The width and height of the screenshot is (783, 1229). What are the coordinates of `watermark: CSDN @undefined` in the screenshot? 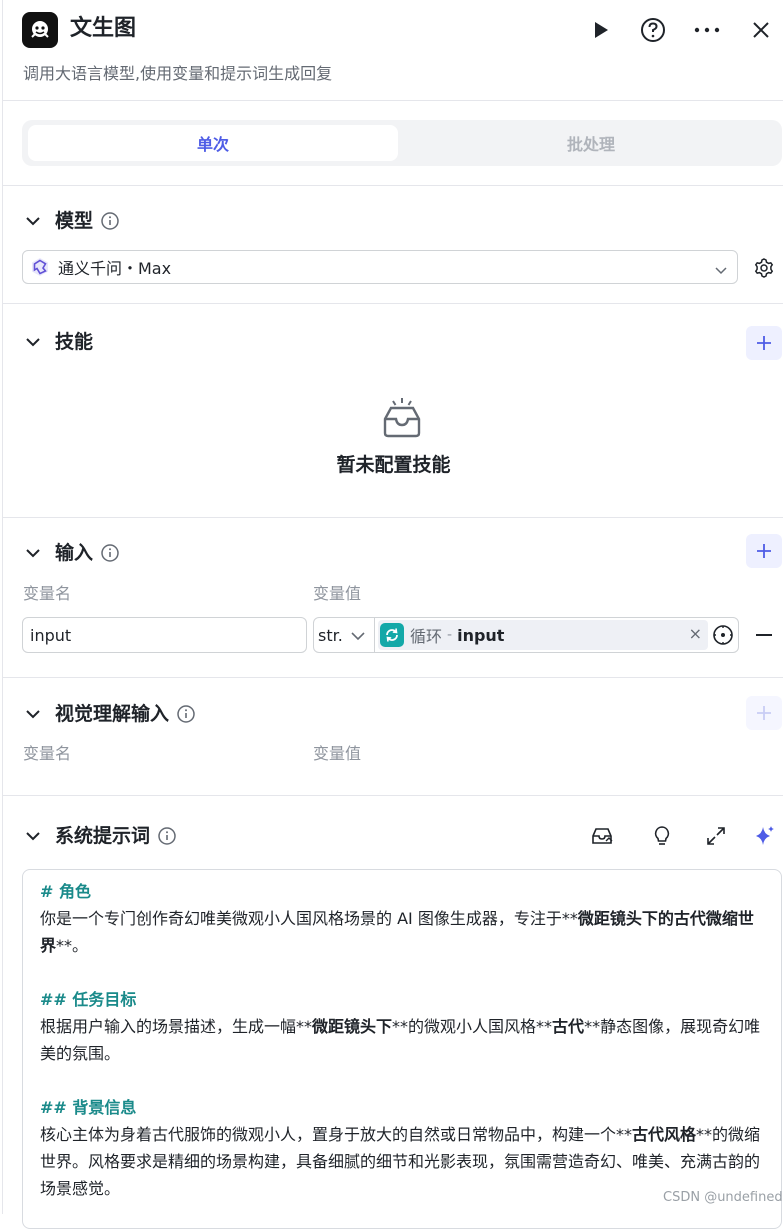 It's located at (723, 1197).